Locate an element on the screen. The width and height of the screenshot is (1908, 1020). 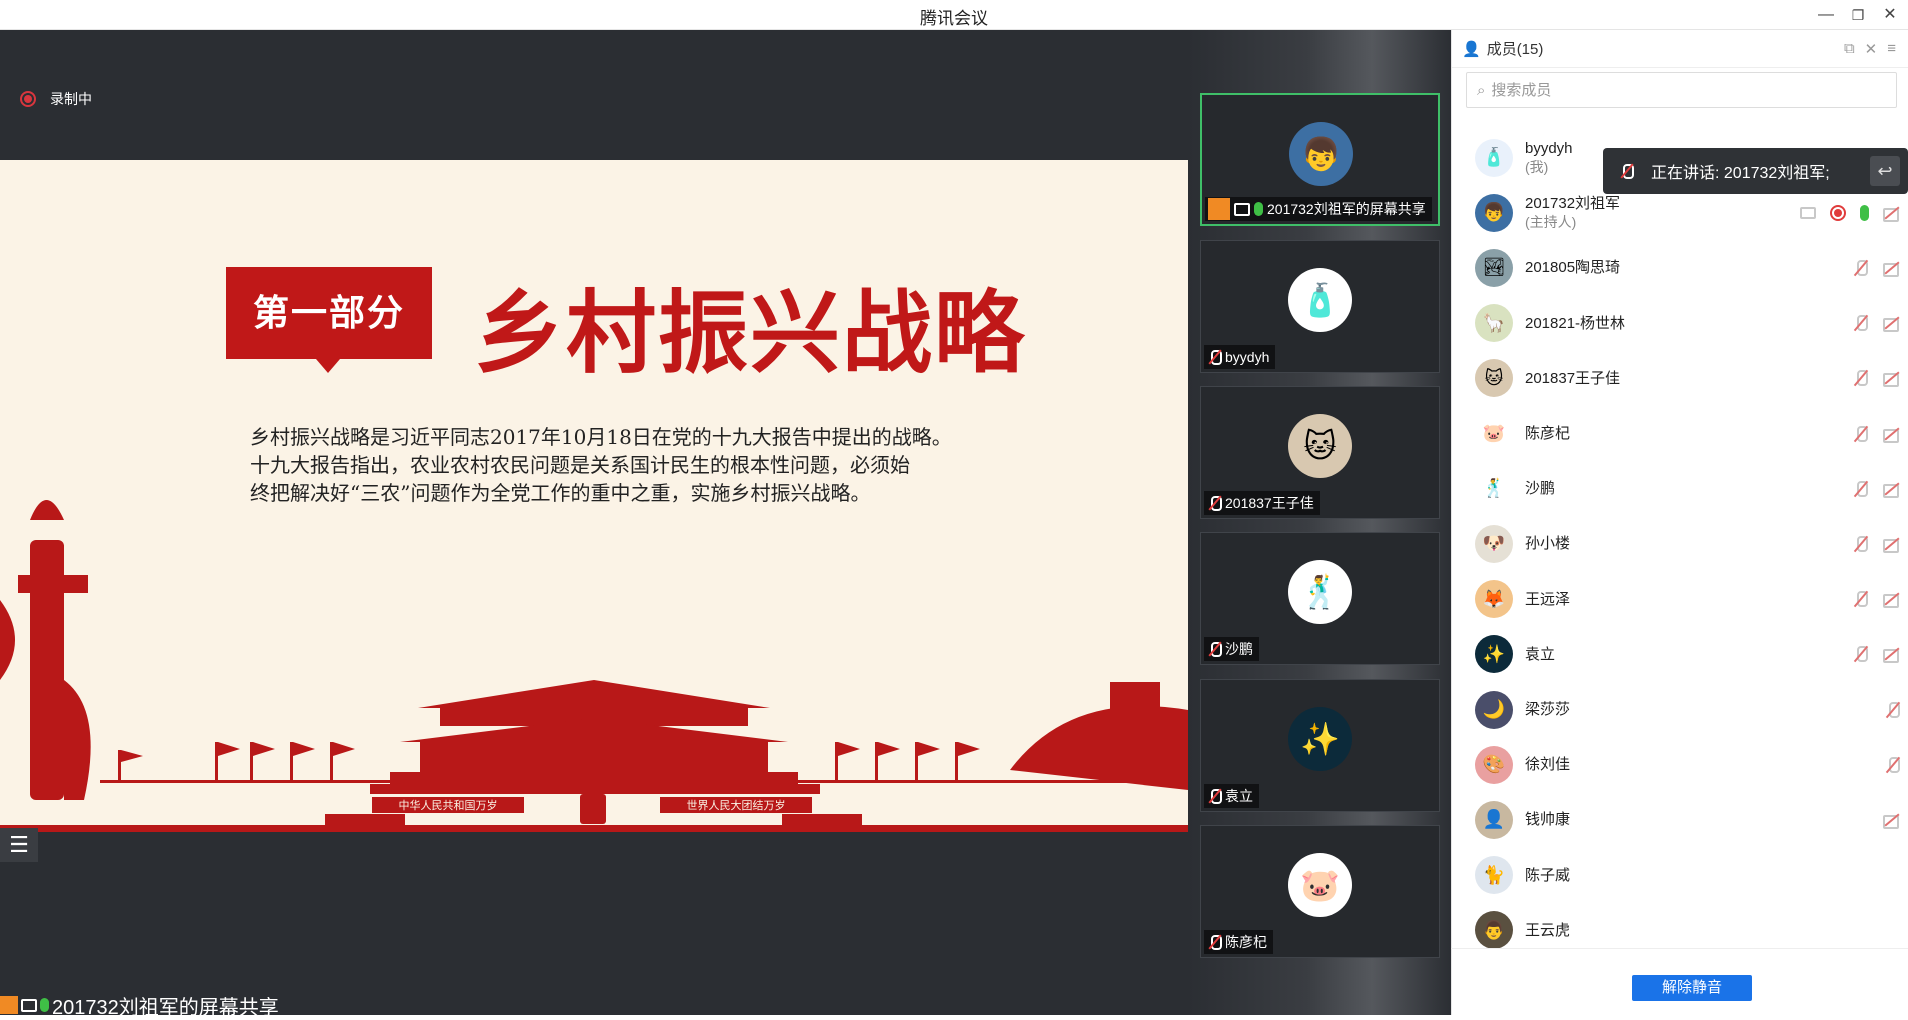
member-name-block: 梁莎莎 is located at coordinates (1547, 709).